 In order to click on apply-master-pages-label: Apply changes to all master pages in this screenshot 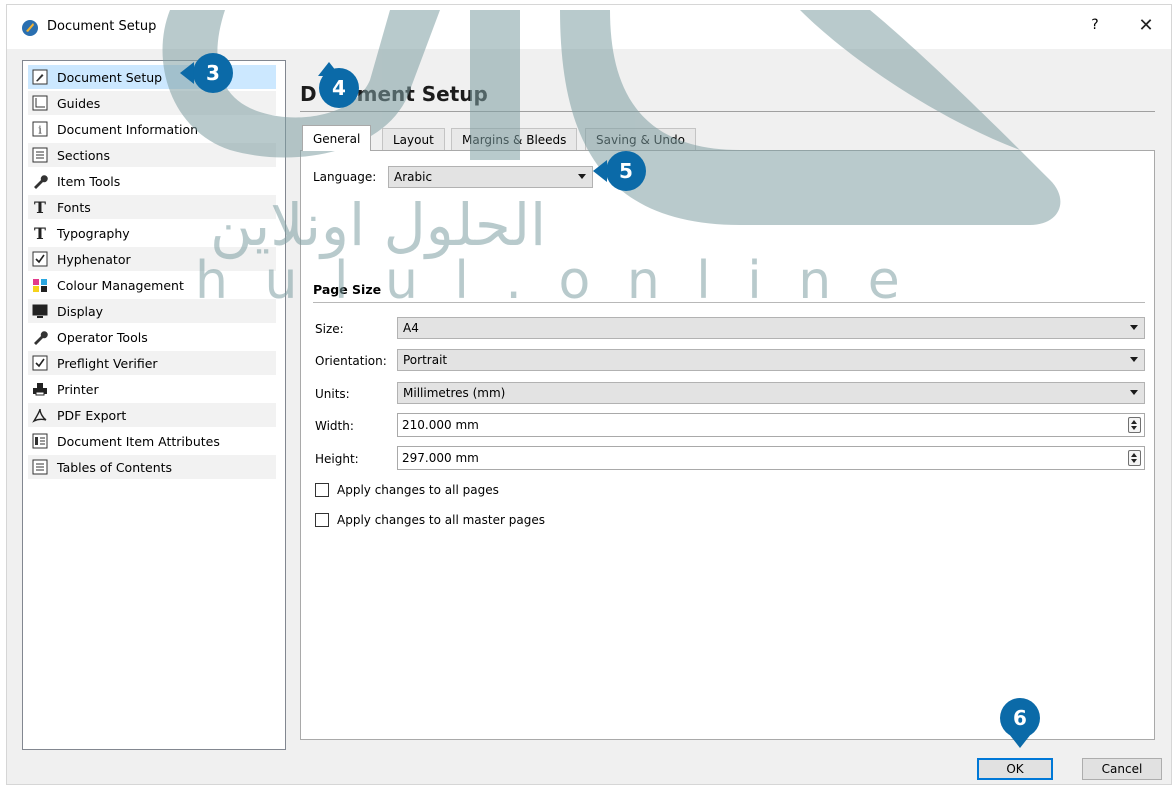, I will do `click(441, 520)`.